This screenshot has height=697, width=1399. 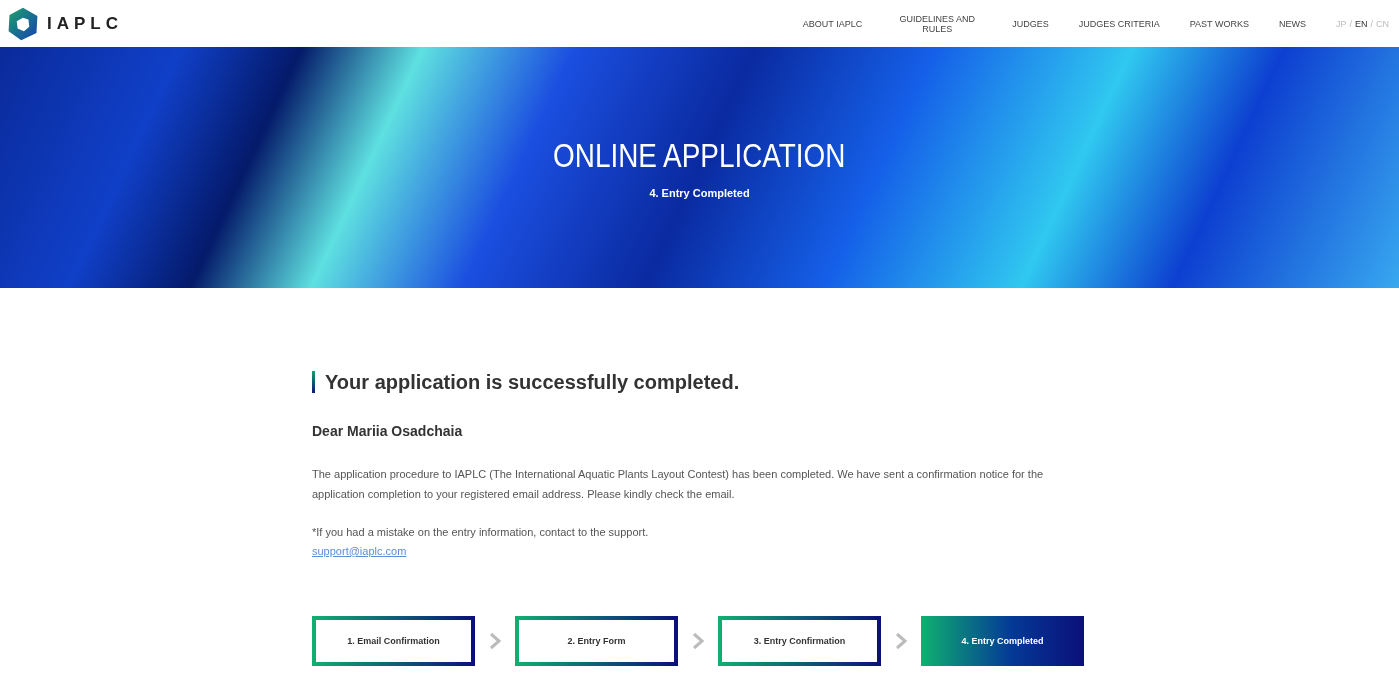 What do you see at coordinates (359, 551) in the screenshot?
I see `email-link: support@iaplc.com` at bounding box center [359, 551].